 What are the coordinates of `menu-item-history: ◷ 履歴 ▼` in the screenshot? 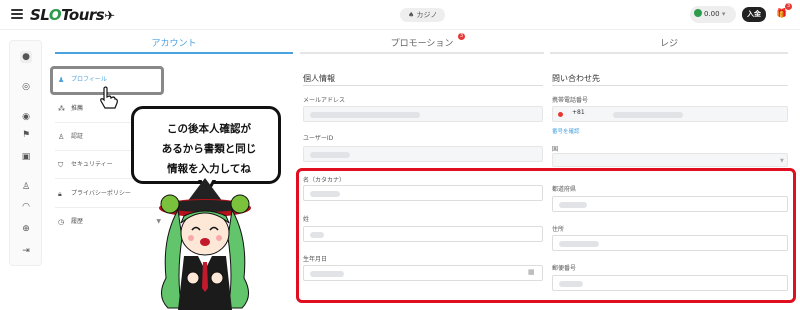 It's located at (109, 222).